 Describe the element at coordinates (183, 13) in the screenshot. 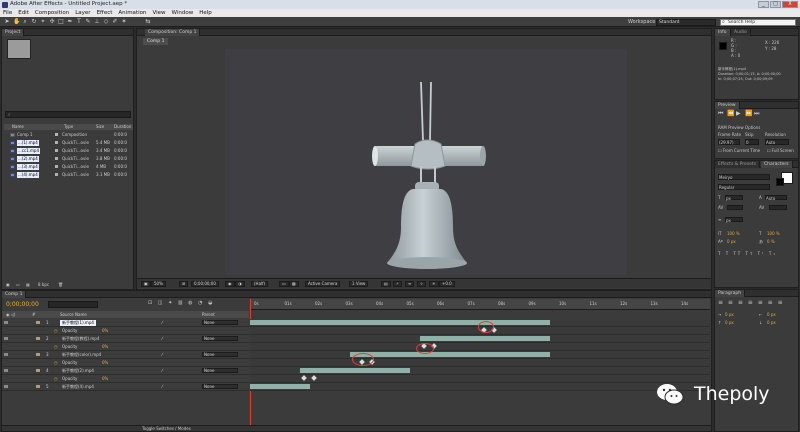

I see `menu-window: Window` at that location.